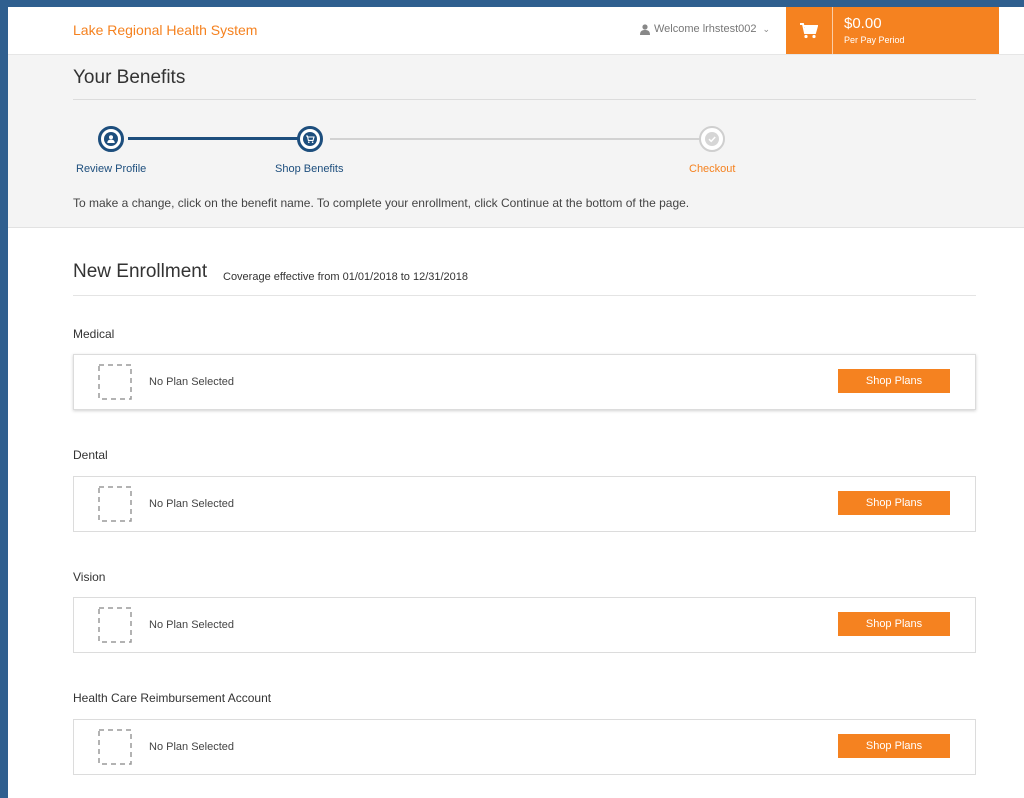 The image size is (1024, 798). What do you see at coordinates (140, 271) in the screenshot?
I see `section-title: New Enrollment` at bounding box center [140, 271].